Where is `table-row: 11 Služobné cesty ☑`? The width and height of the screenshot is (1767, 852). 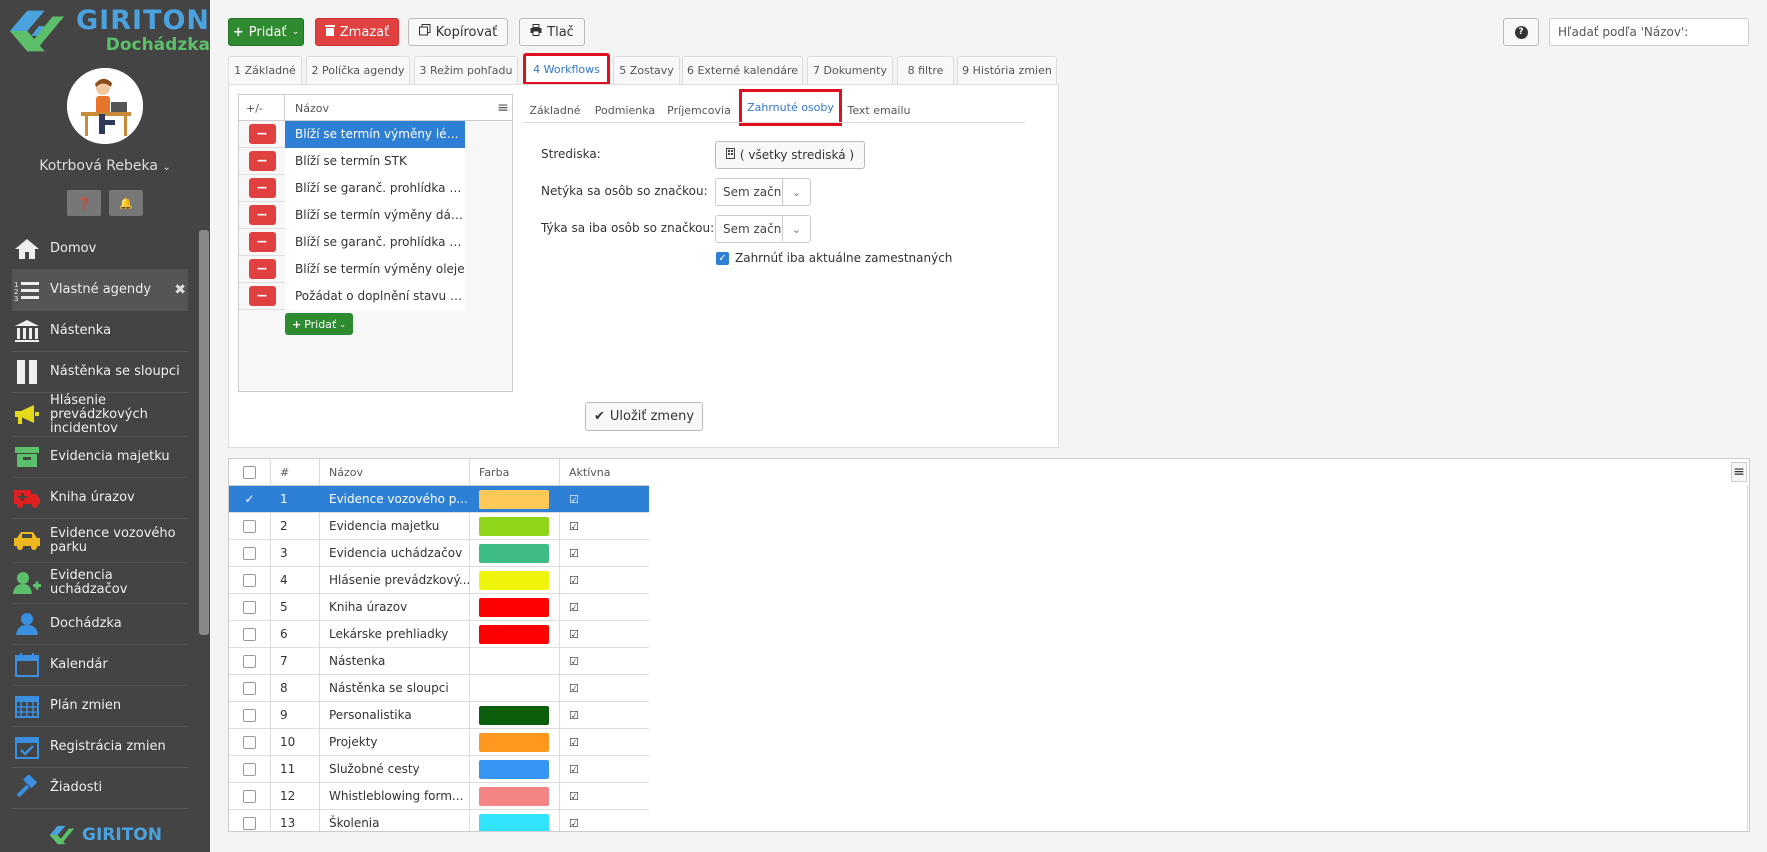
table-row: 11 Služobné cesty ☑ is located at coordinates (439, 769).